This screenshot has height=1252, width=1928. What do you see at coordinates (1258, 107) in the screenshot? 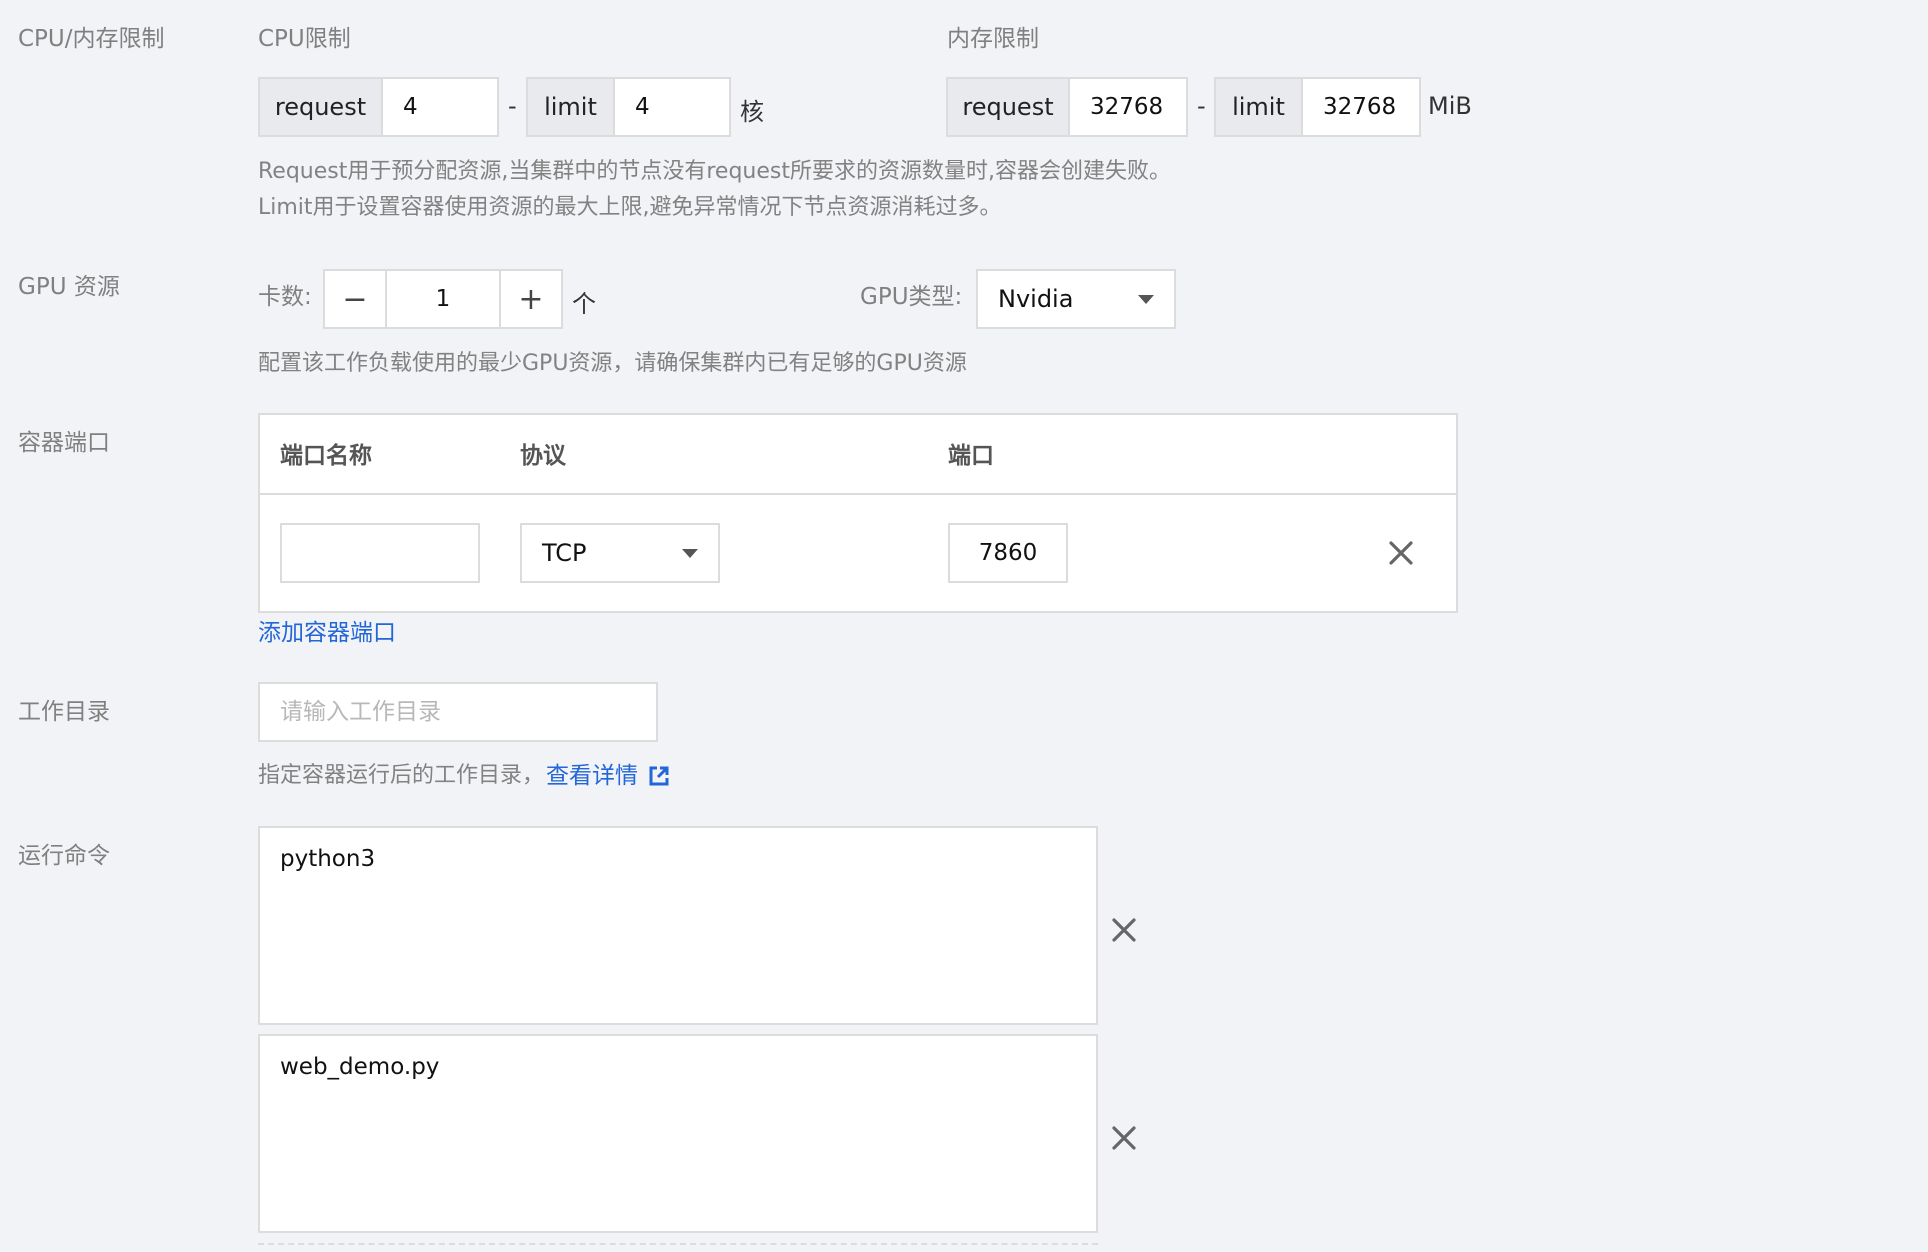
I see `memory-limit-addon: limit` at bounding box center [1258, 107].